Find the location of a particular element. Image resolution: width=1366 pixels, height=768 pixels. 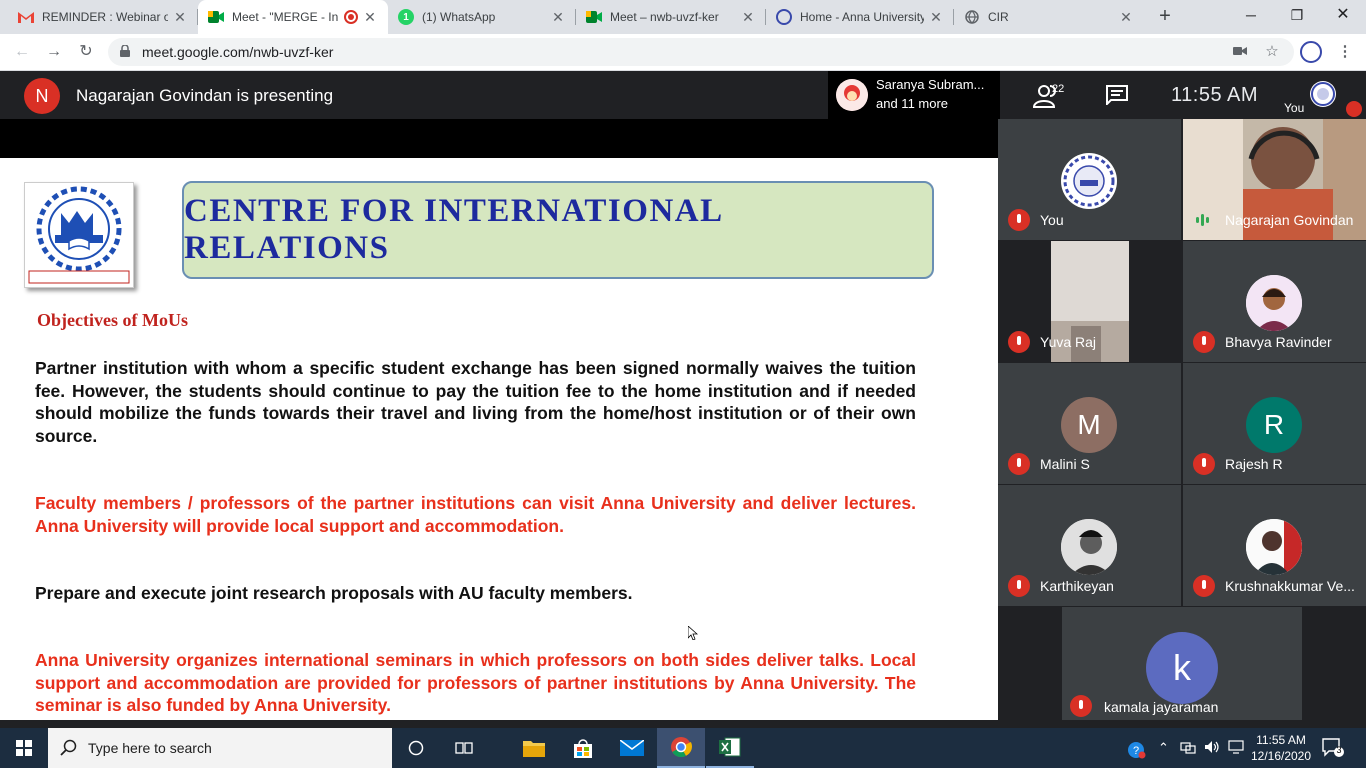

cortana-icon is located at coordinates (416, 748).